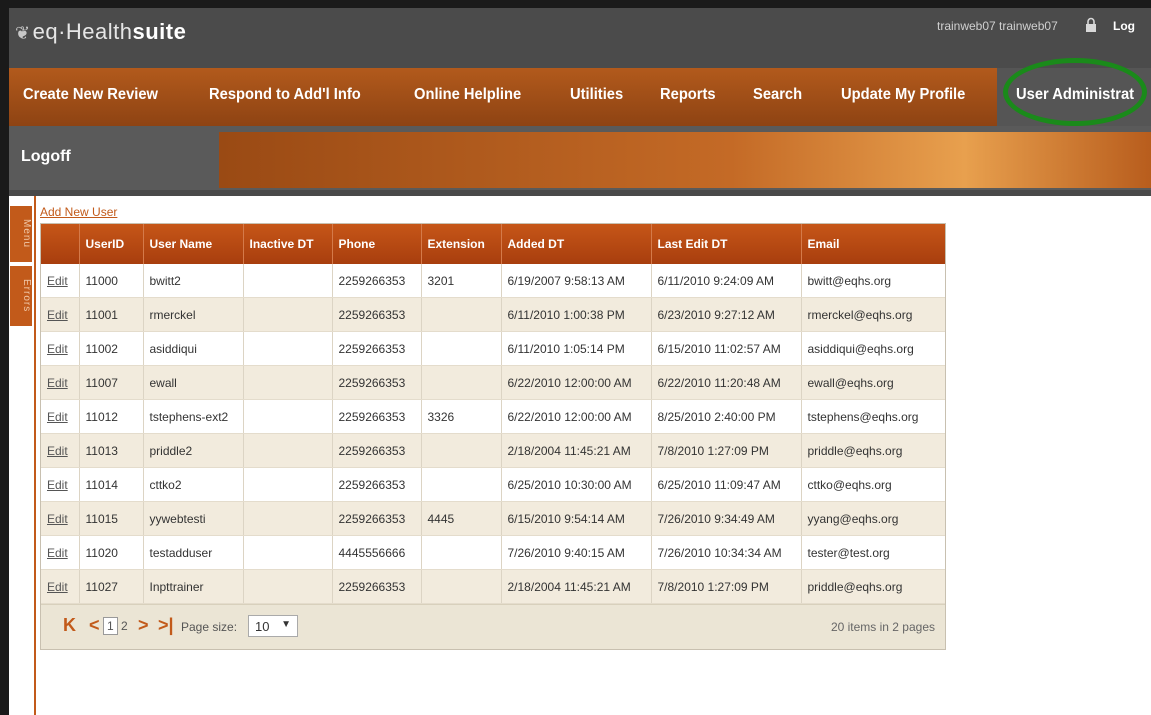  What do you see at coordinates (35, 455) in the screenshot?
I see `content-rule` at bounding box center [35, 455].